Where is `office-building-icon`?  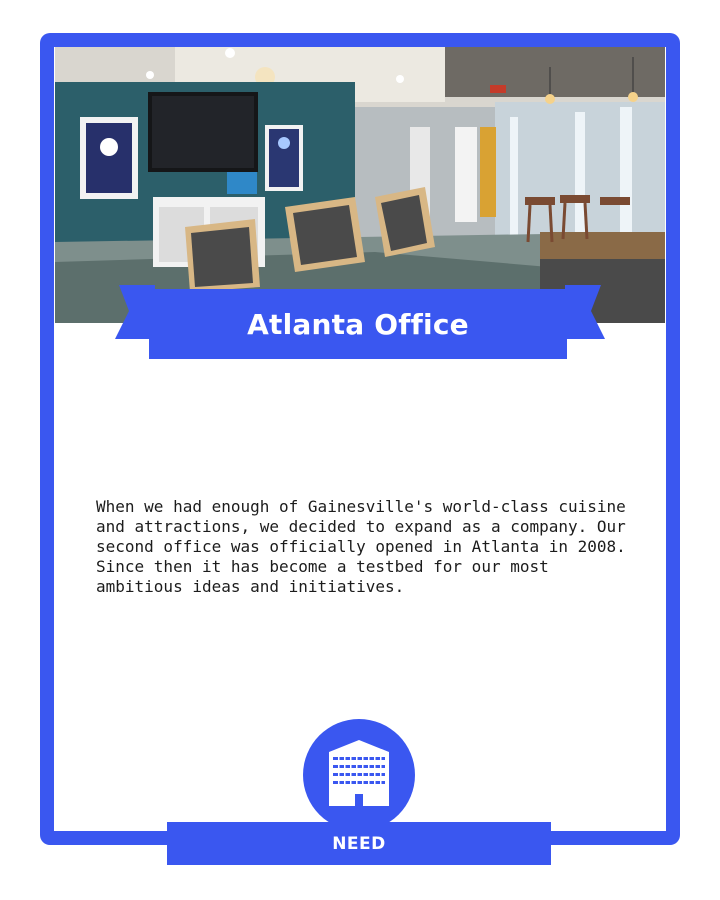 office-building-icon is located at coordinates (359, 773).